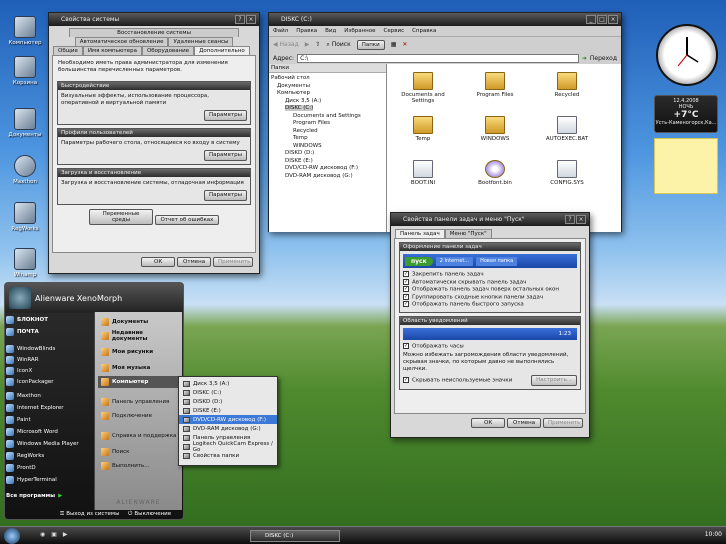 The width and height of the screenshot is (726, 544). Describe the element at coordinates (327, 132) in the screenshot. I see `tree-item: Recycled` at that location.